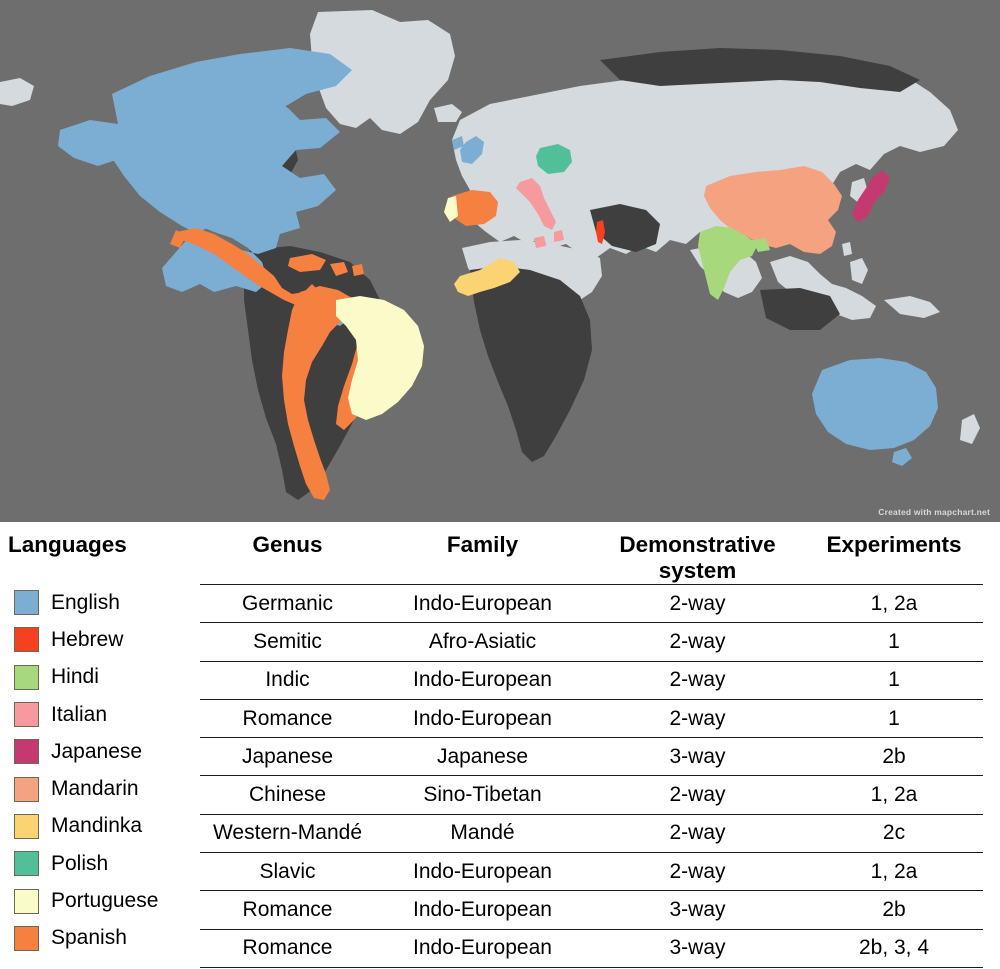  I want to click on legend-item-label: Mandinka, so click(97, 826).